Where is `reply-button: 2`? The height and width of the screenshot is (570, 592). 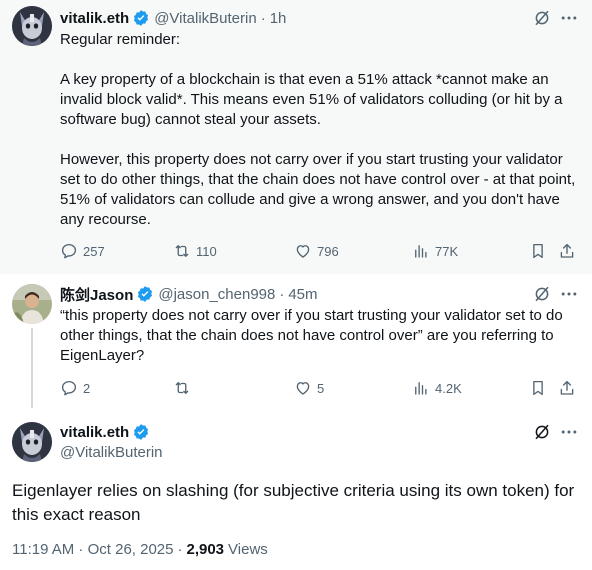 reply-button: 2 is located at coordinates (75, 388).